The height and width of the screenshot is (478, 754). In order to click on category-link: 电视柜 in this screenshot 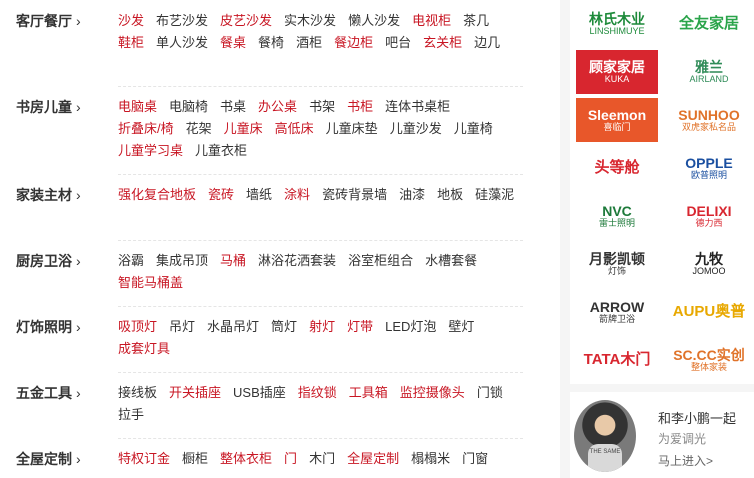, I will do `click(431, 21)`.